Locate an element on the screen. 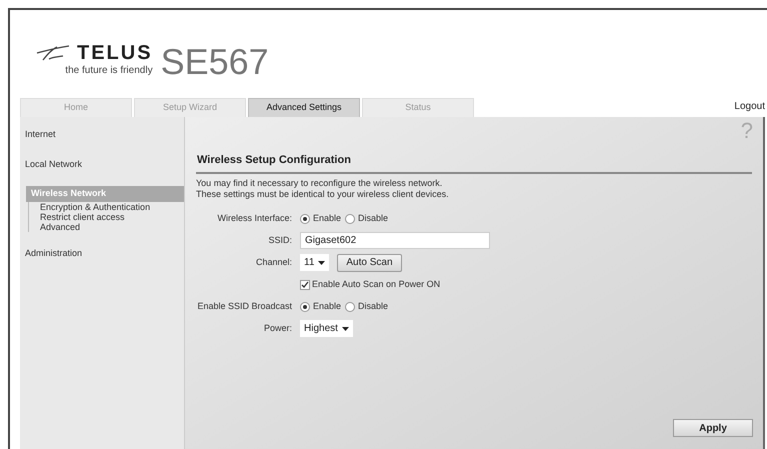  tagline: the future is friendly is located at coordinates (109, 71).